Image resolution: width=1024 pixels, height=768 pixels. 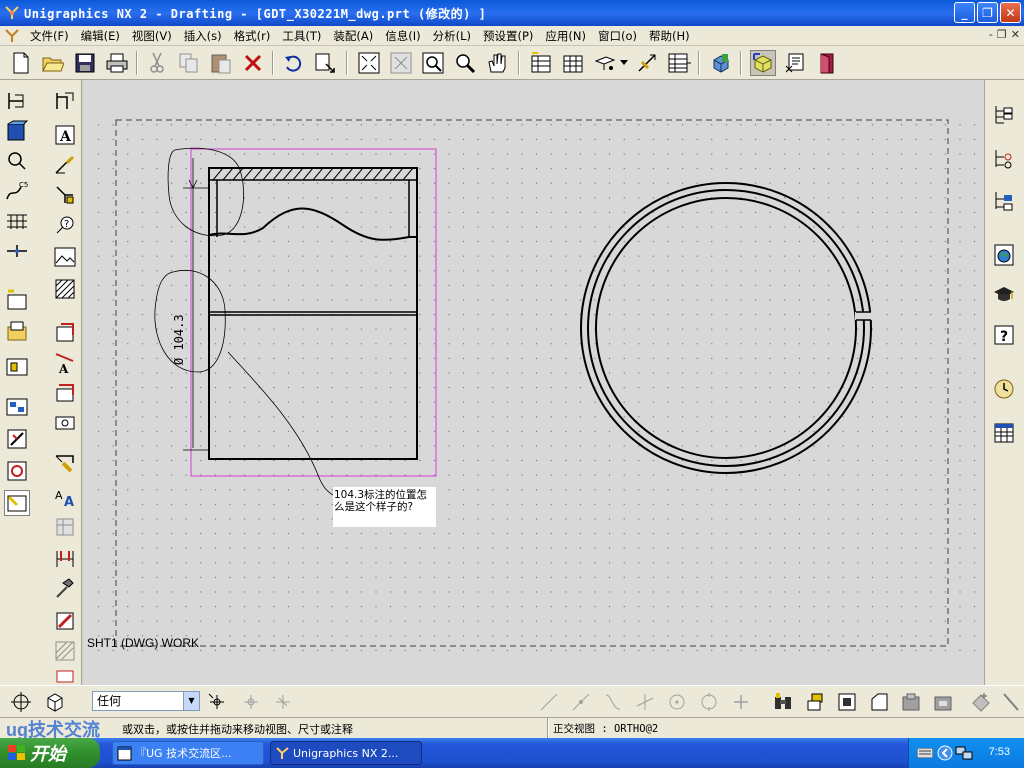 I want to click on tool-crosshatch-button, so click(x=65, y=651).